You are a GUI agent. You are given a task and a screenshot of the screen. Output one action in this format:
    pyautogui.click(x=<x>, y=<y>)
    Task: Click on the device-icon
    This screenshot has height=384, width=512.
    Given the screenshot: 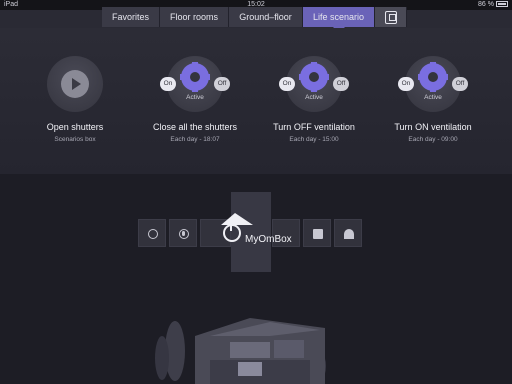 What is the action you would take?
    pyautogui.click(x=391, y=17)
    